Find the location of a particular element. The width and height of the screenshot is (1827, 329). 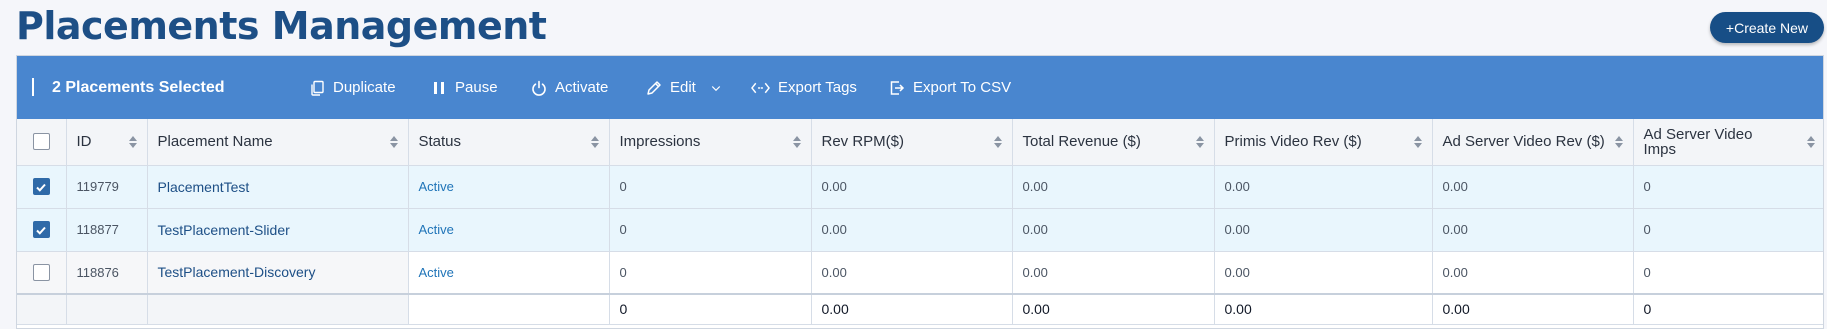

col-rev-rpm-label: Rev RPM($) is located at coordinates (863, 142).